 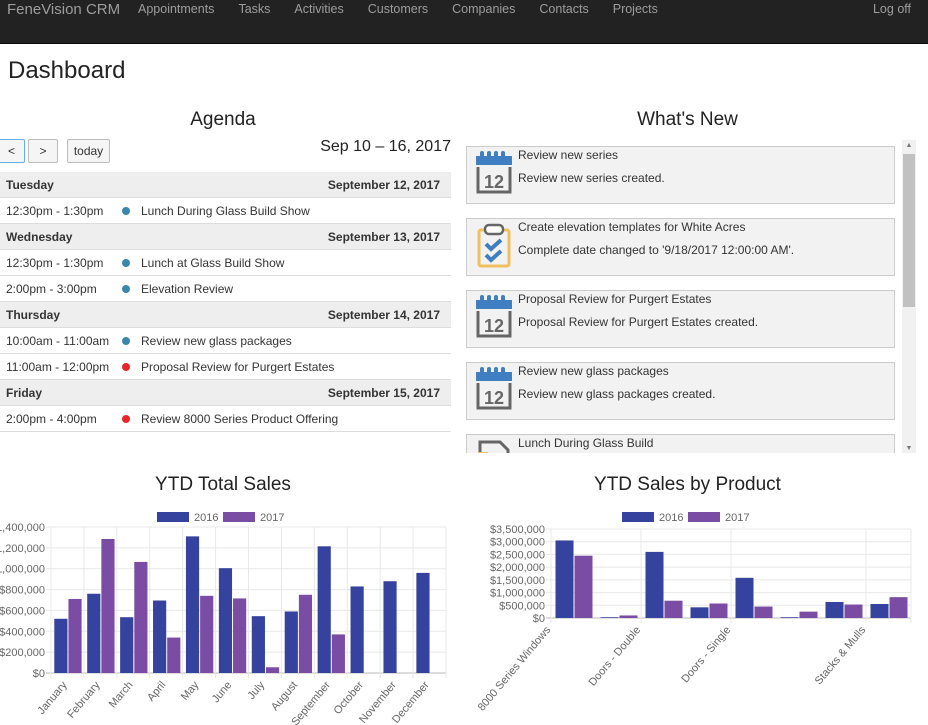 I want to click on x-tick-label: August, so click(x=284, y=696).